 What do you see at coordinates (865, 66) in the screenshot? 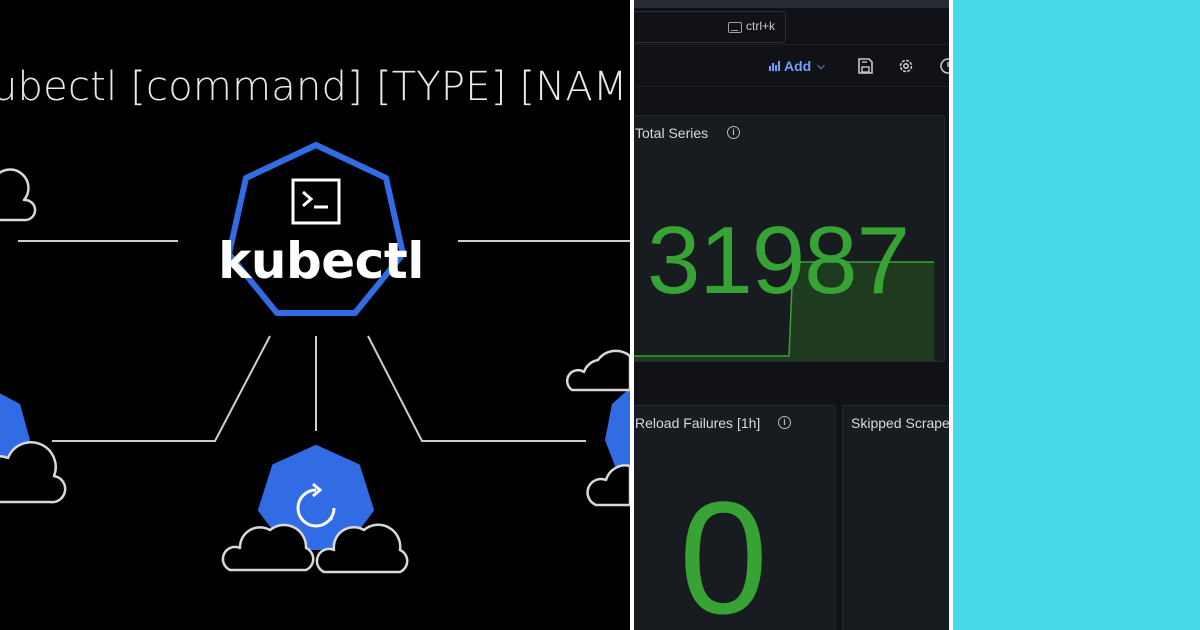
I see `save-icon` at bounding box center [865, 66].